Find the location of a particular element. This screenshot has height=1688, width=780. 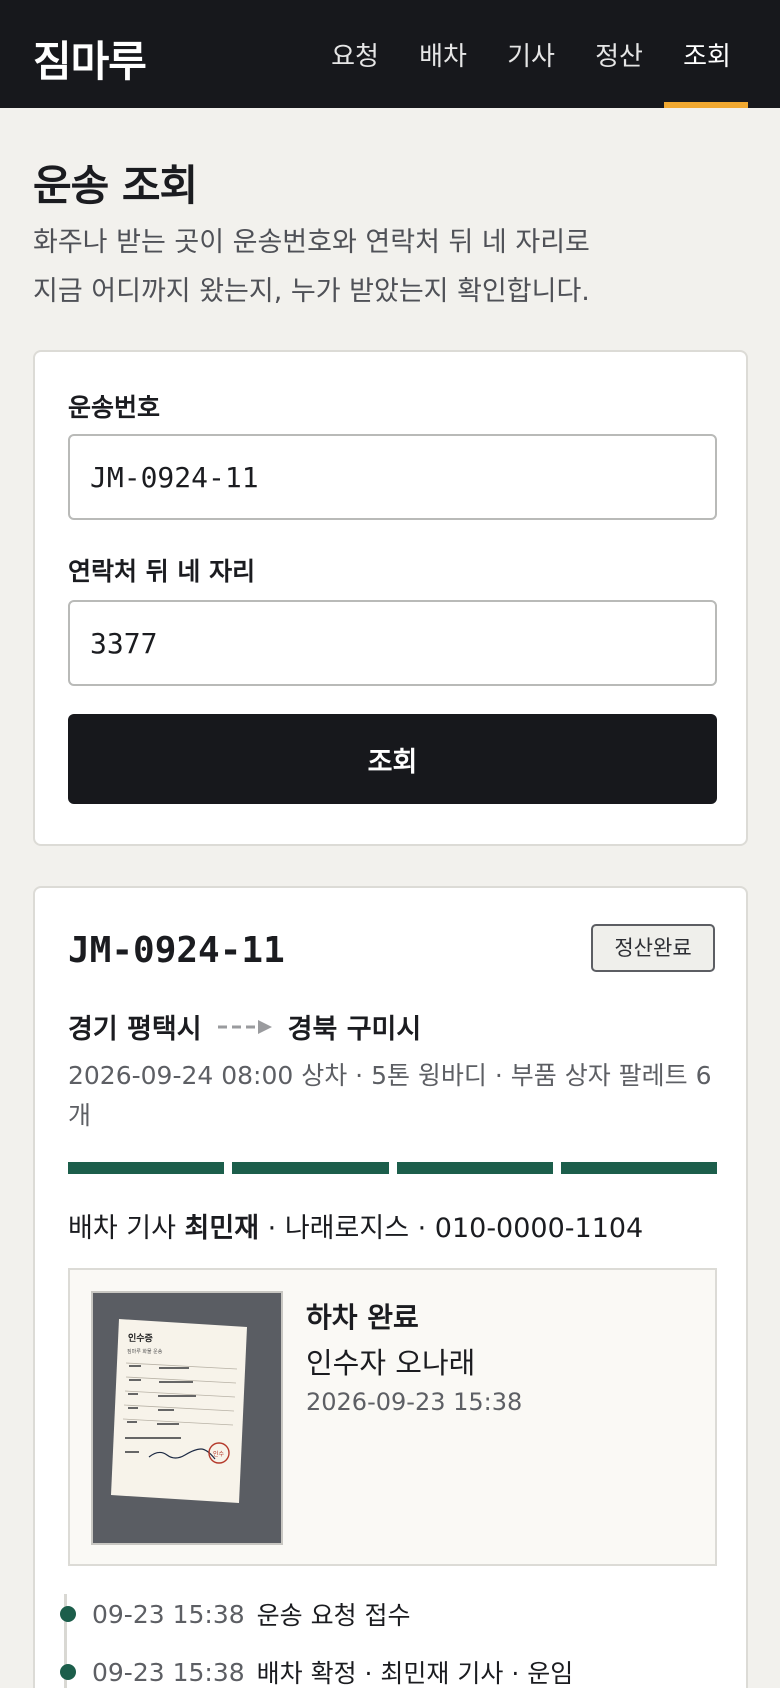

driver-prefix: 배차 기사 is located at coordinates (122, 1228).